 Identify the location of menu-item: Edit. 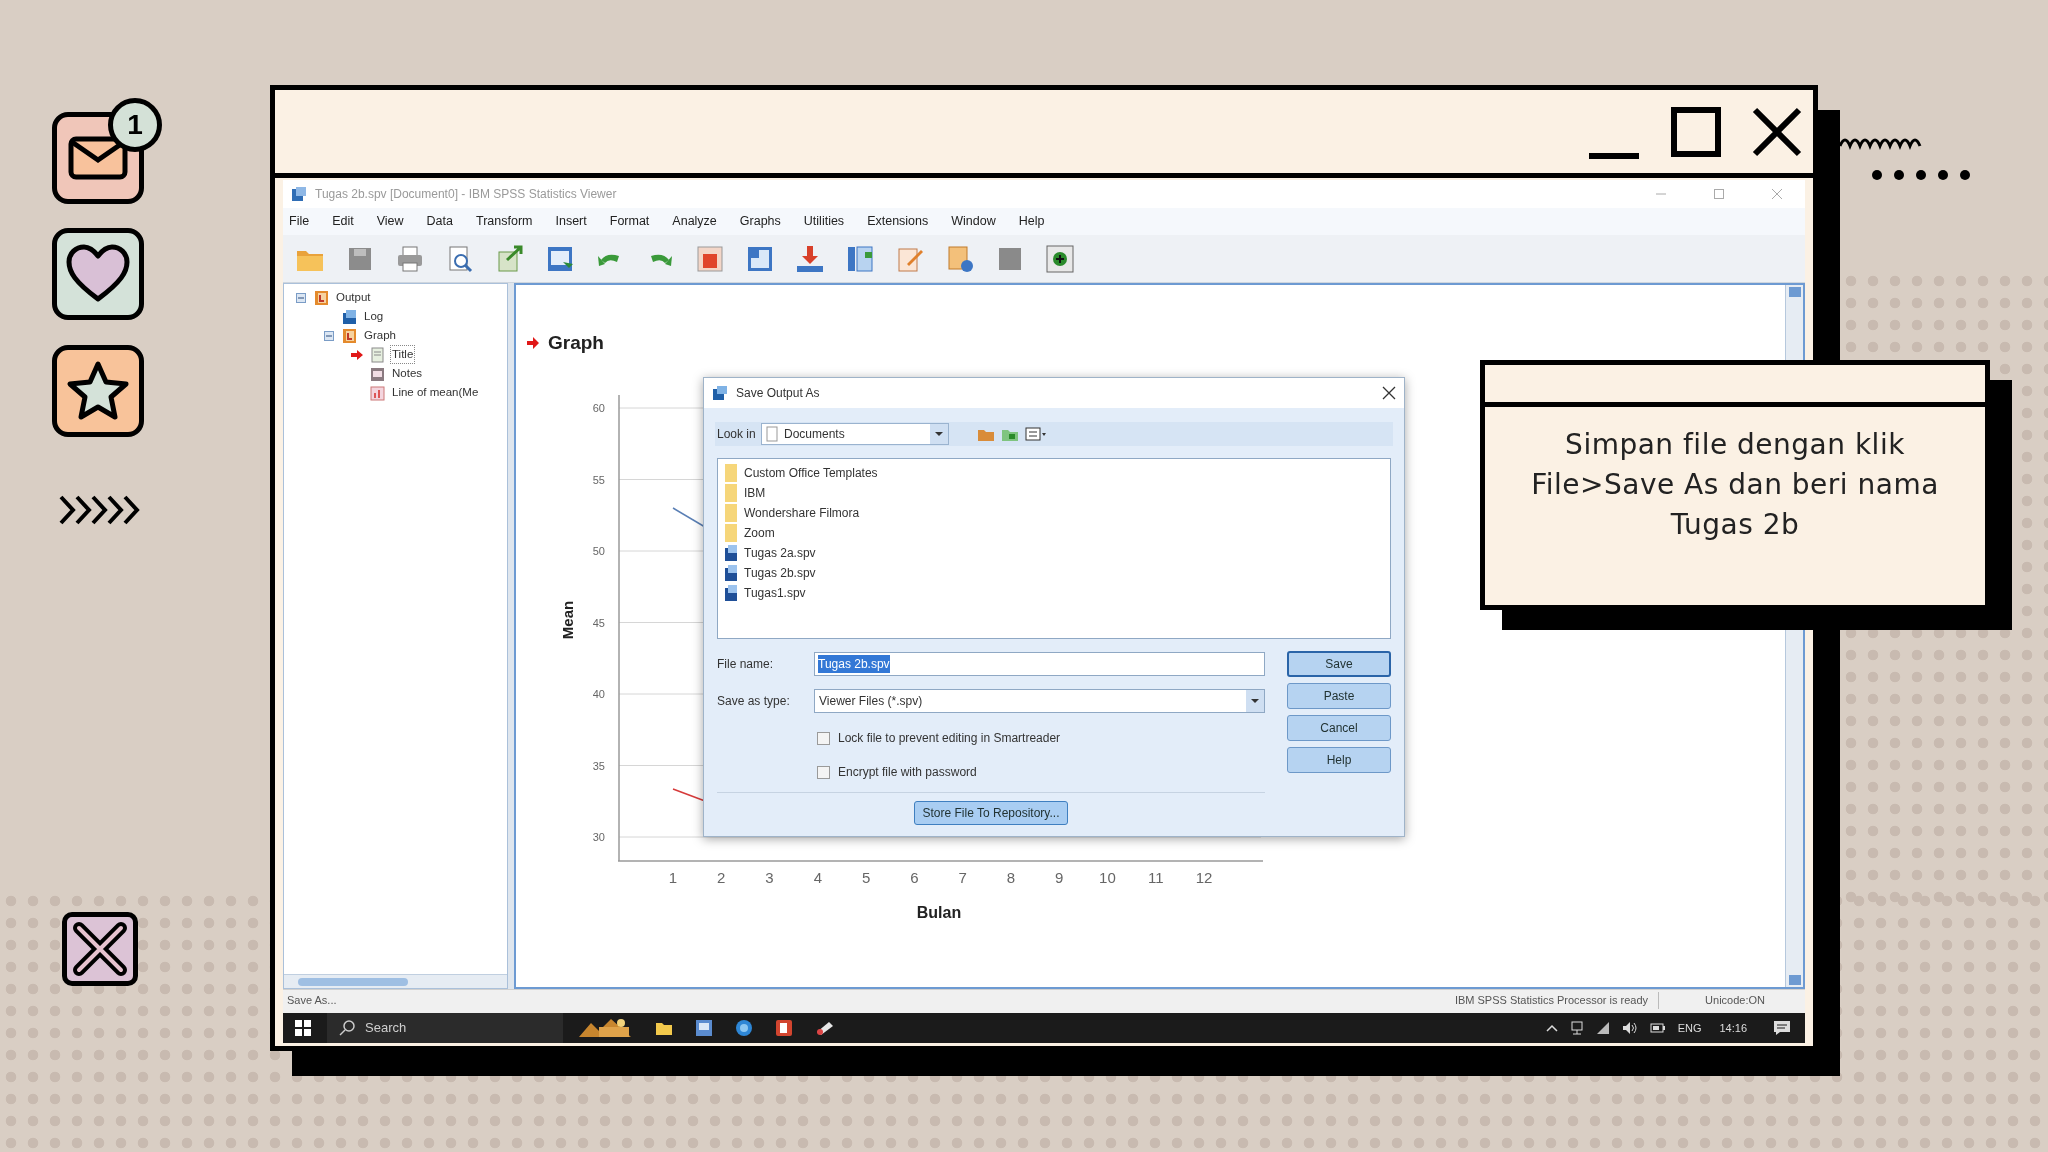
(343, 221).